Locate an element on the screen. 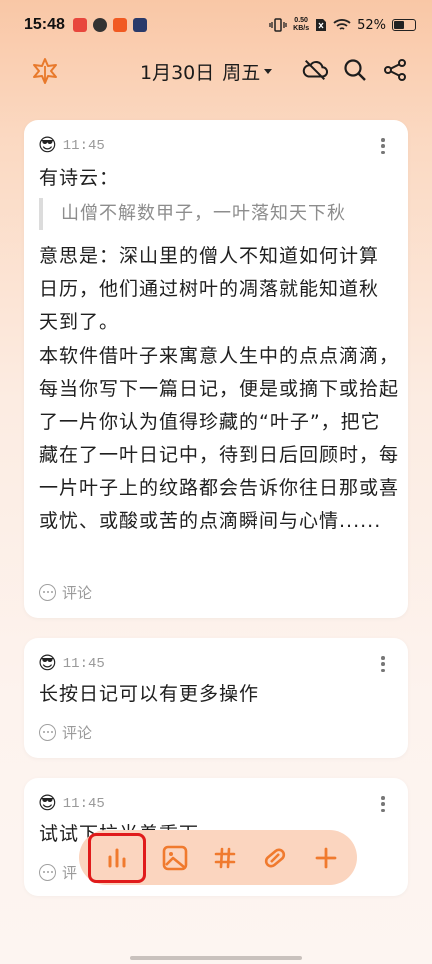  entry-quote: 山僧不解数甲子，一叶落知天下秋 is located at coordinates (192, 214).